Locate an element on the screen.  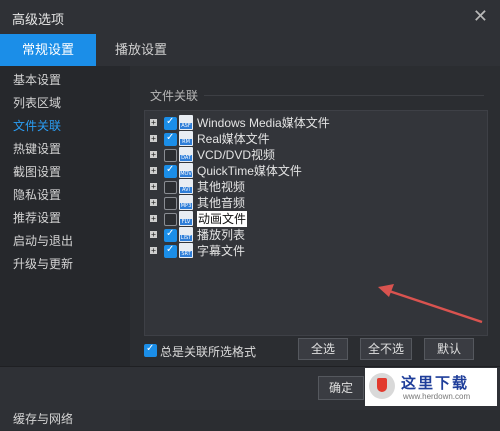
sidebar-item-startup-exit: 启动与退出 is located at coordinates (65, 241).